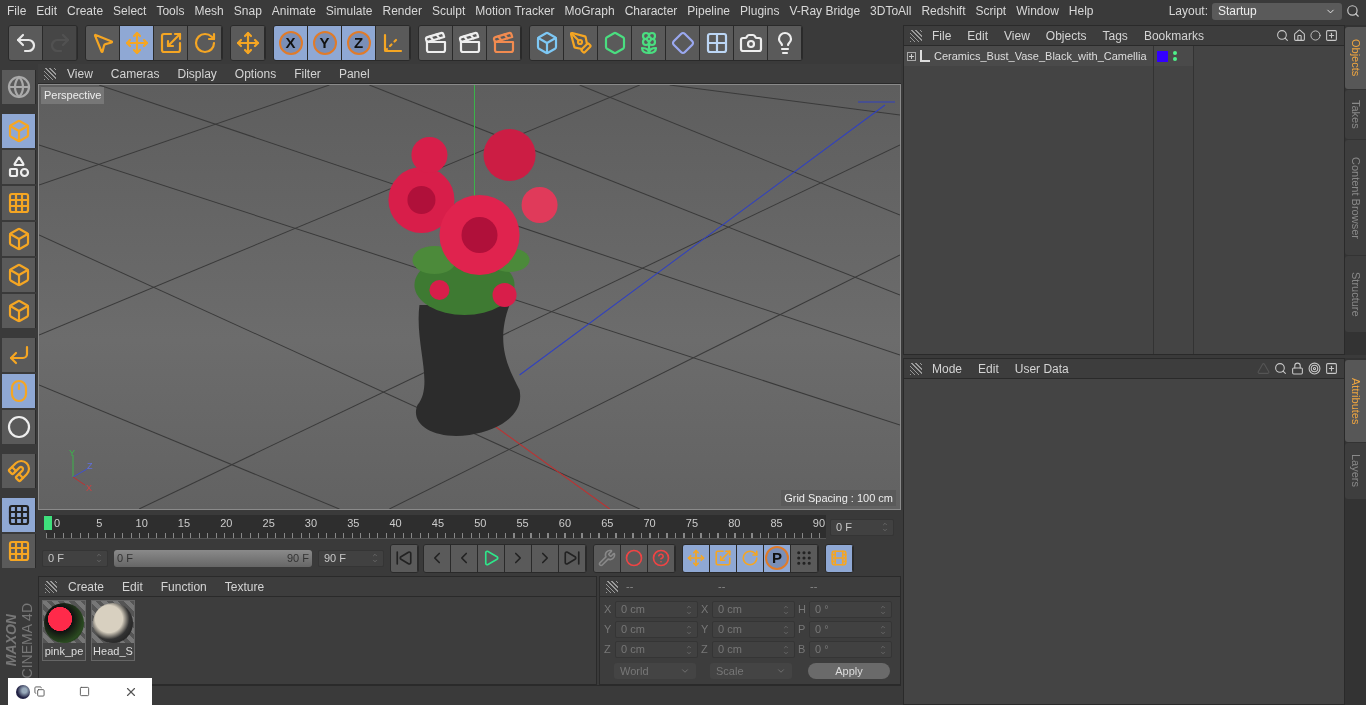 This screenshot has width=1366, height=705. Describe the element at coordinates (1162, 56) in the screenshot. I see `layer-color-swatch` at that location.